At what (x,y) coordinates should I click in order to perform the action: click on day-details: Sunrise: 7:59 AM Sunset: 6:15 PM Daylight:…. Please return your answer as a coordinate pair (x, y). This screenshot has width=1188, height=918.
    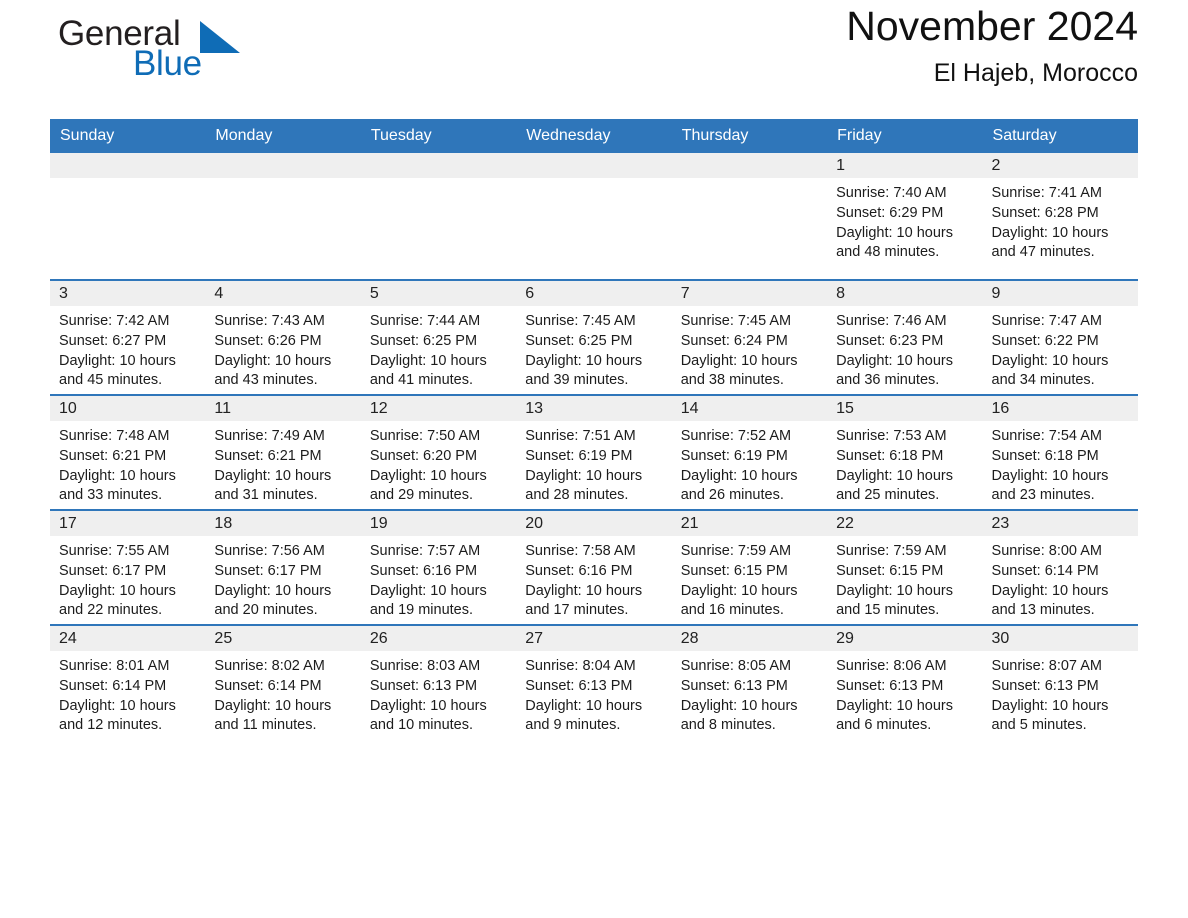
    Looking at the image, I should click on (904, 578).